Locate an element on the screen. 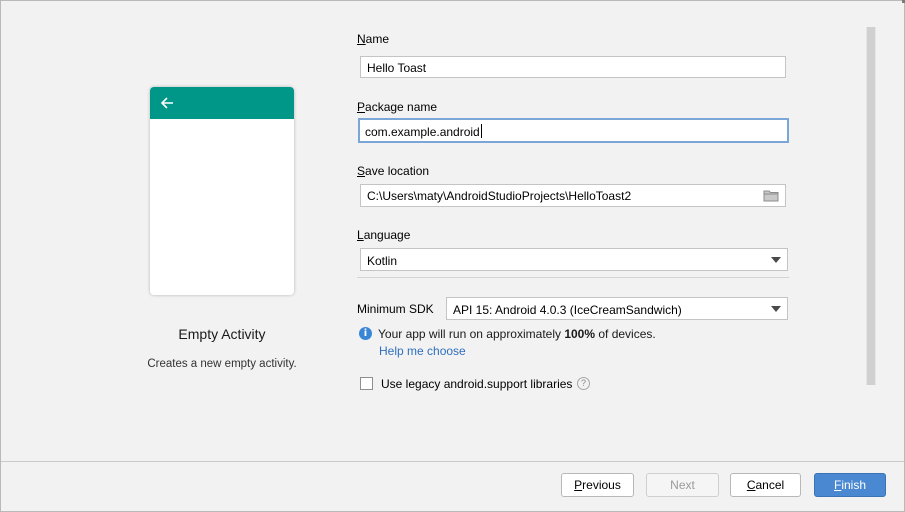 The image size is (905, 512). form-divider is located at coordinates (573, 277).